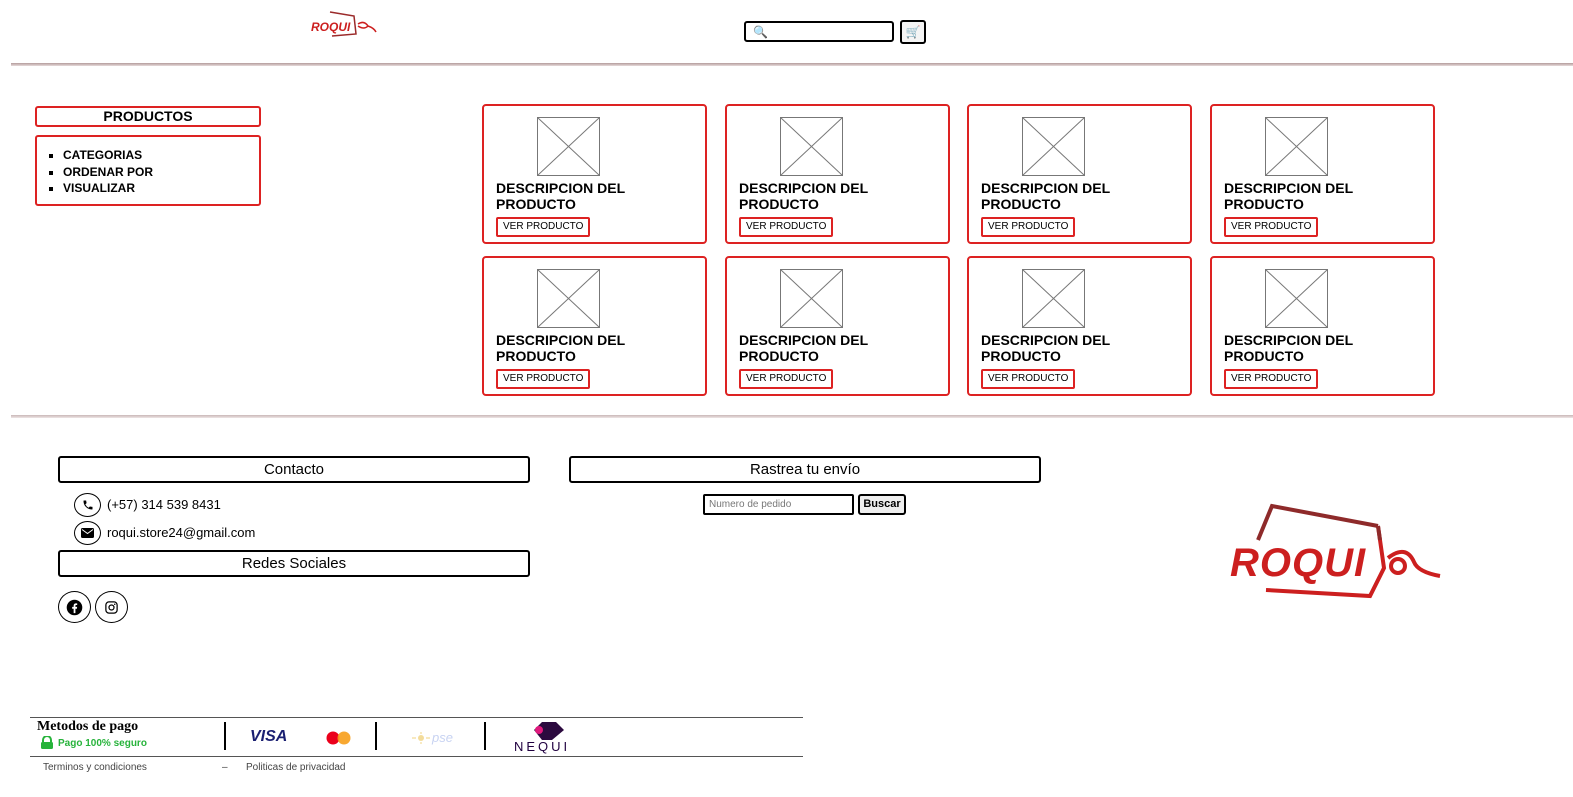 The image size is (1573, 797). I want to click on search-input, so click(831, 32).